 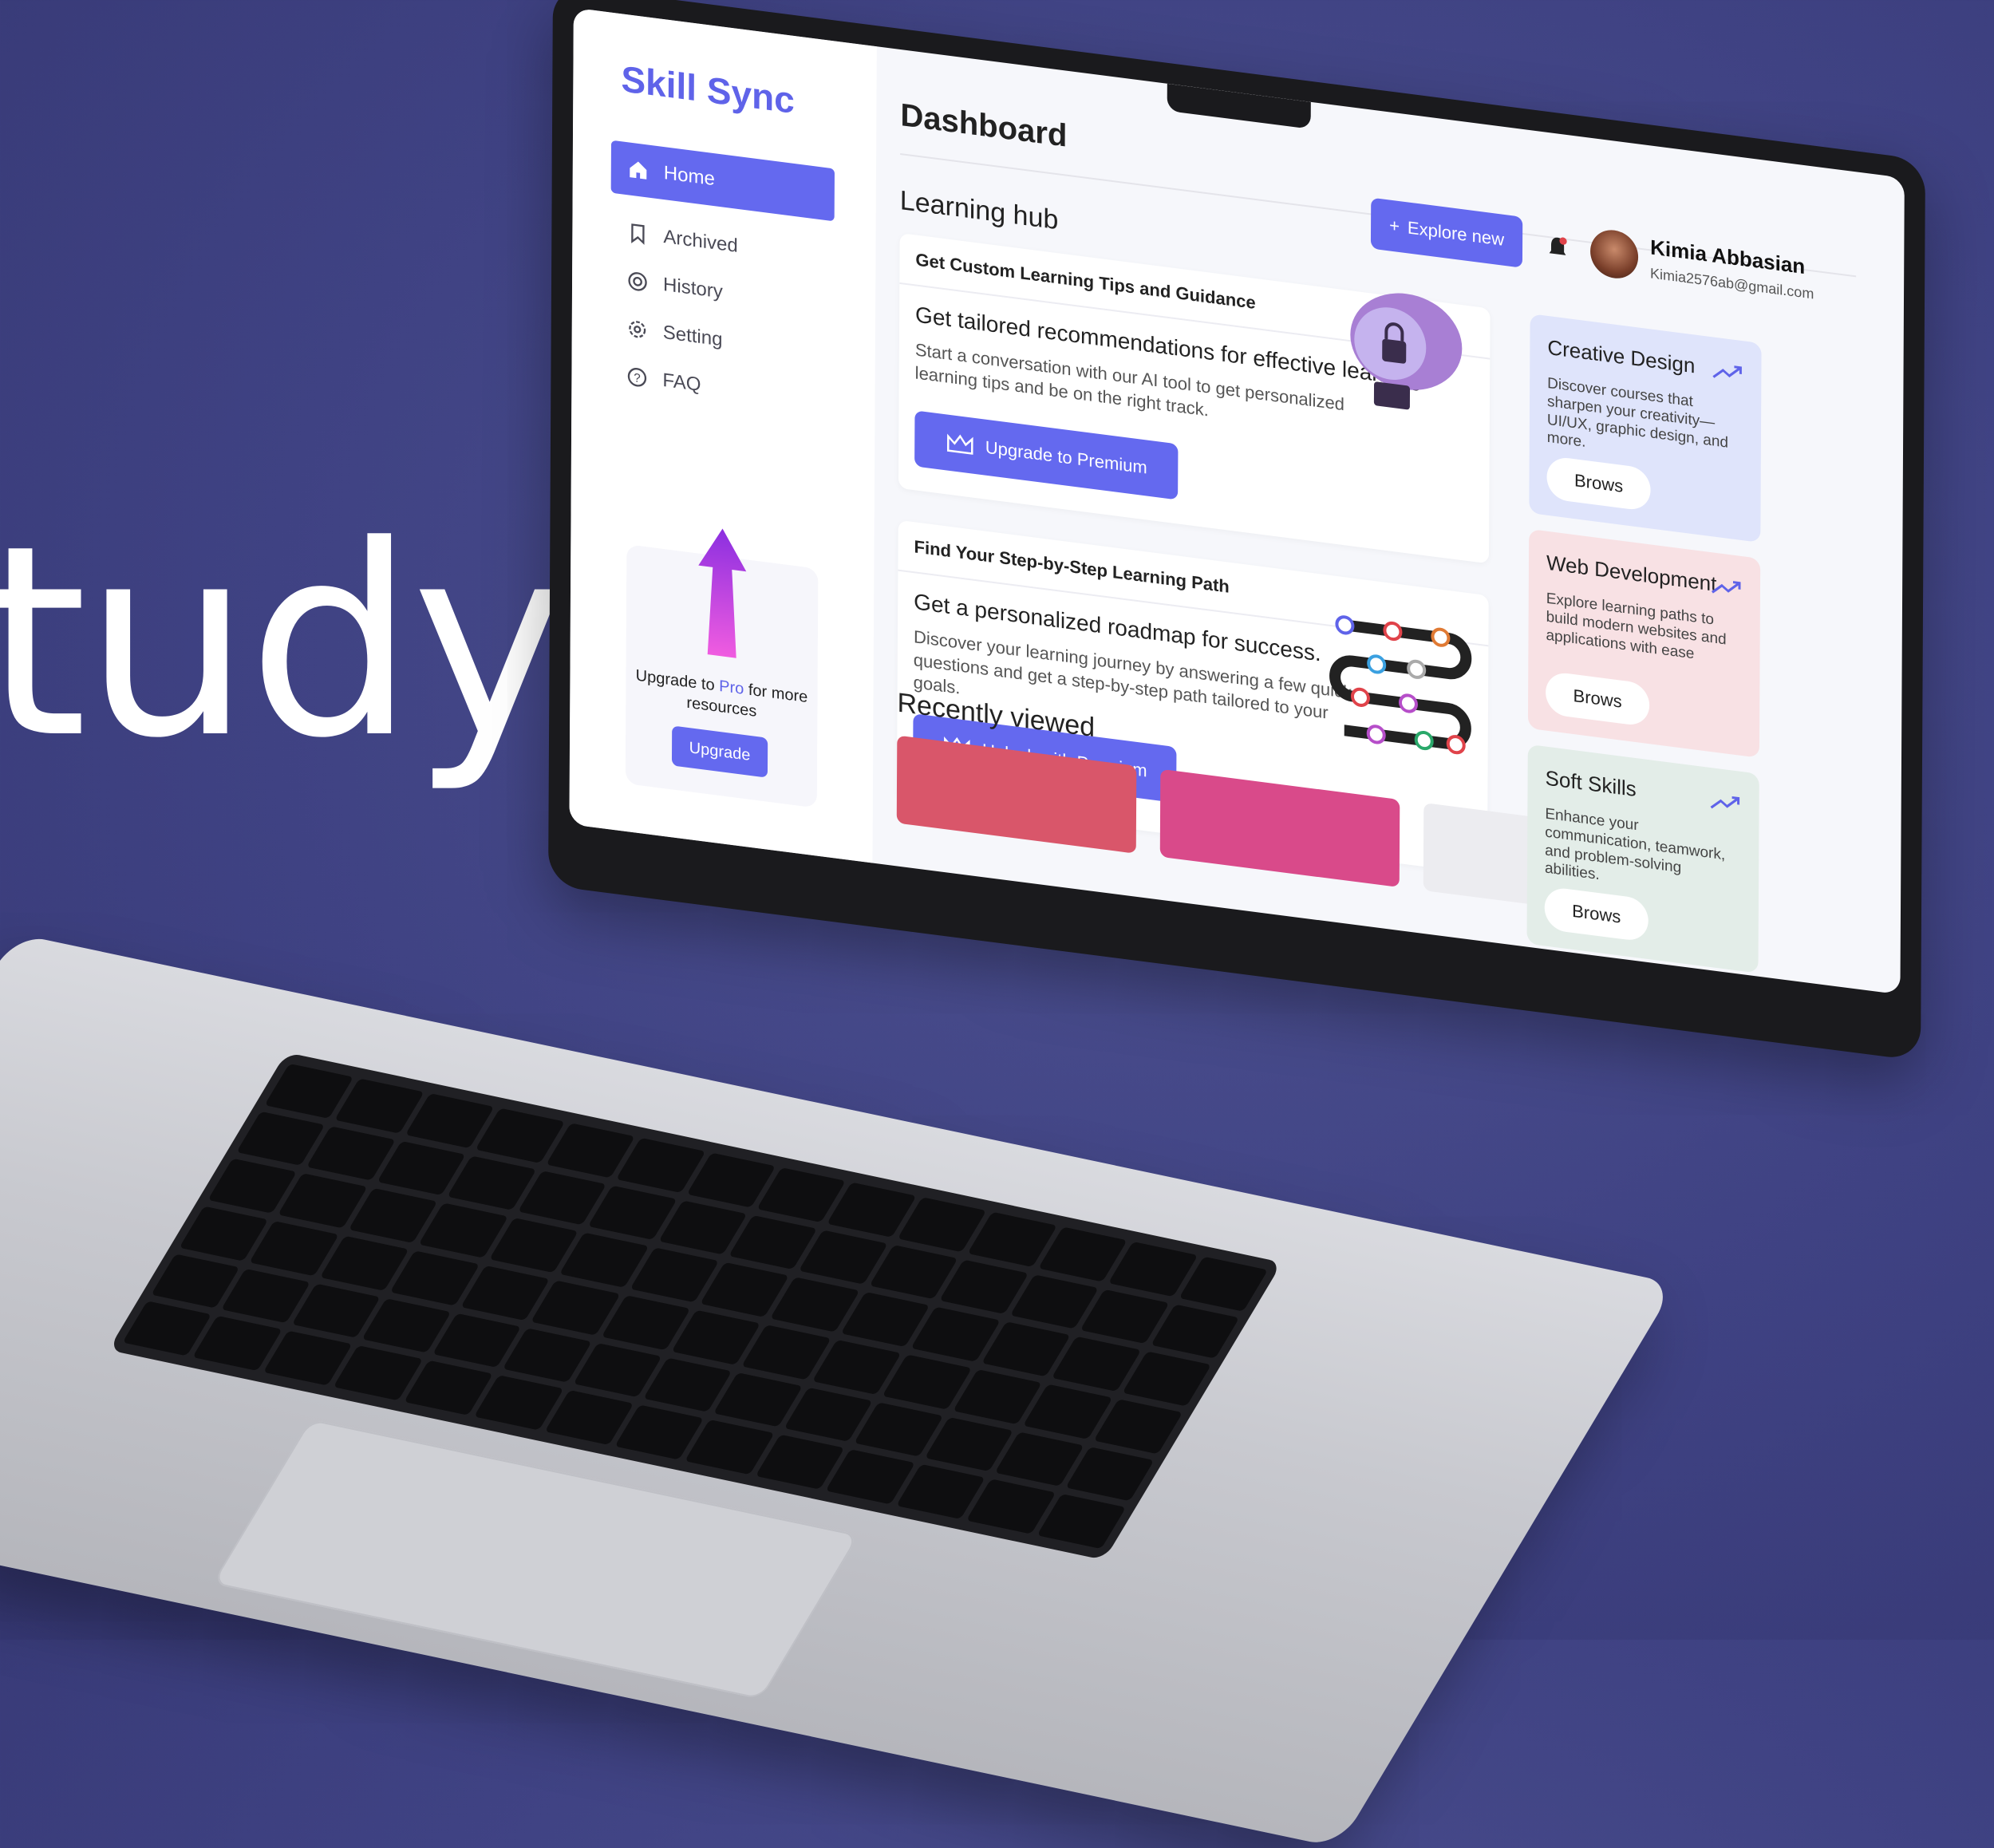 I want to click on upgrade-text: Upgrade to Pro for more resources, so click(x=721, y=693).